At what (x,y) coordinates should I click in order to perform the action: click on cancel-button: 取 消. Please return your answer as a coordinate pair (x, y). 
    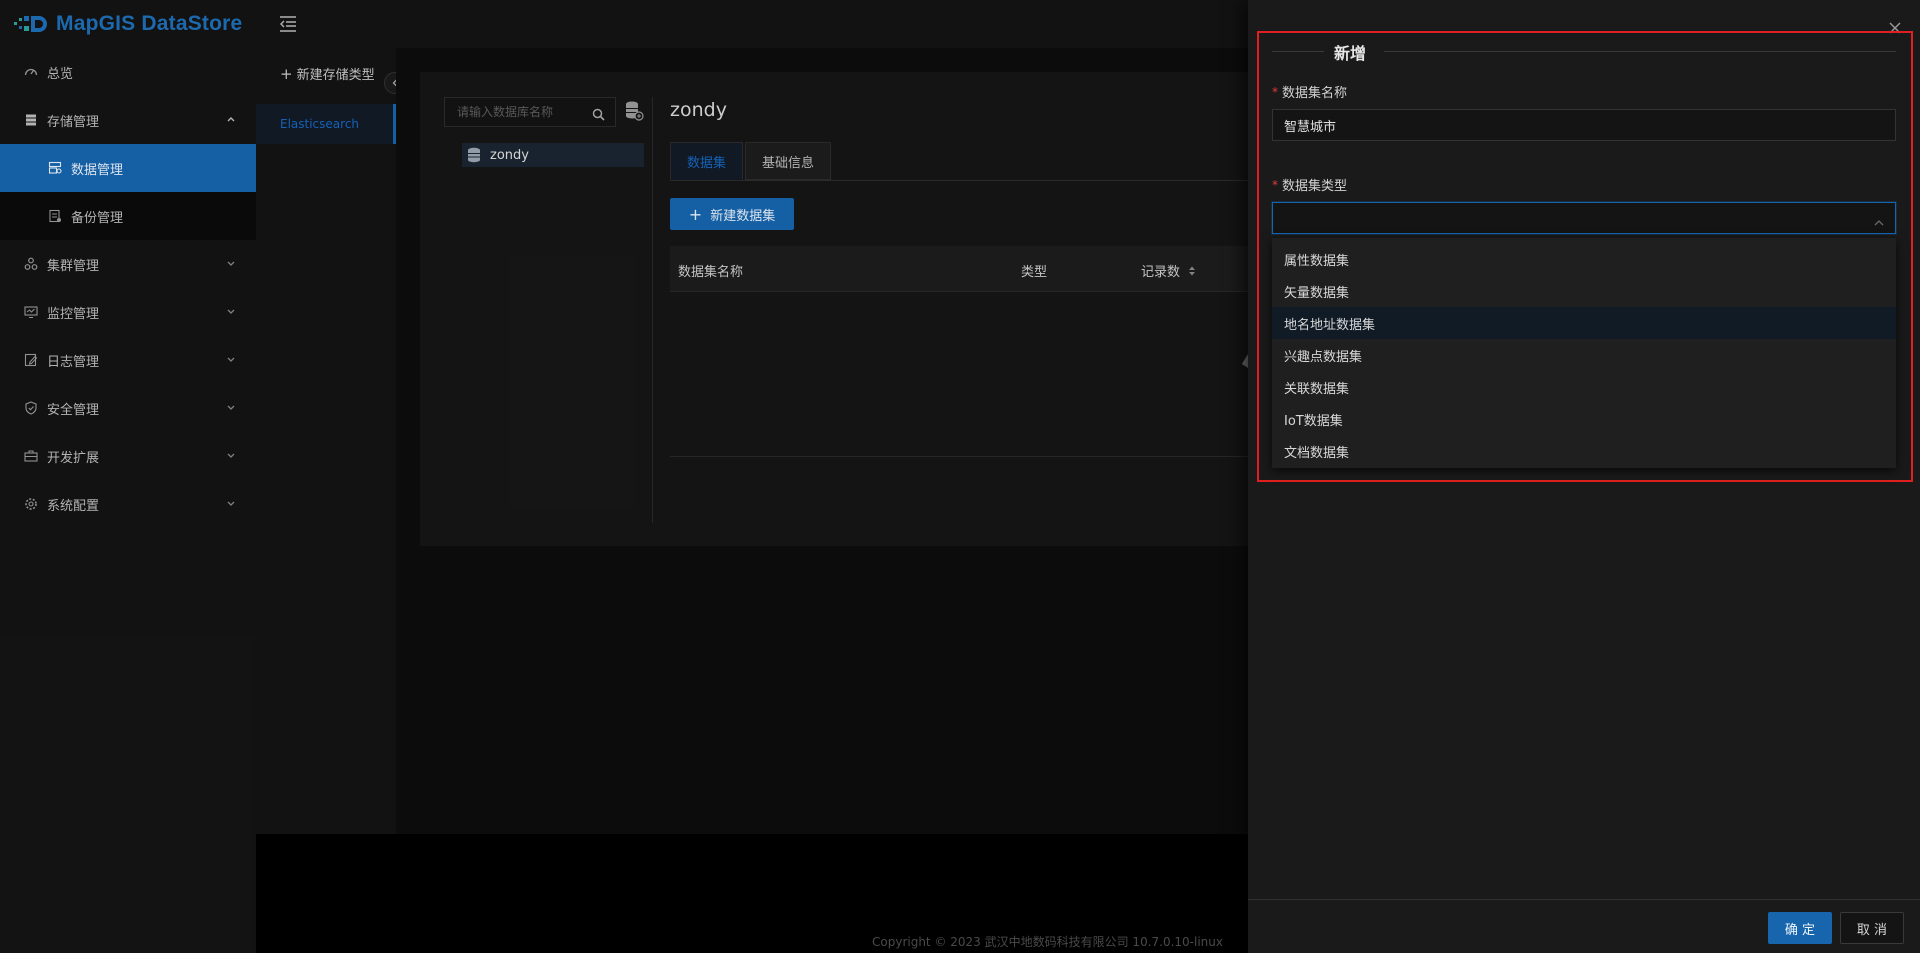
    Looking at the image, I should click on (1872, 928).